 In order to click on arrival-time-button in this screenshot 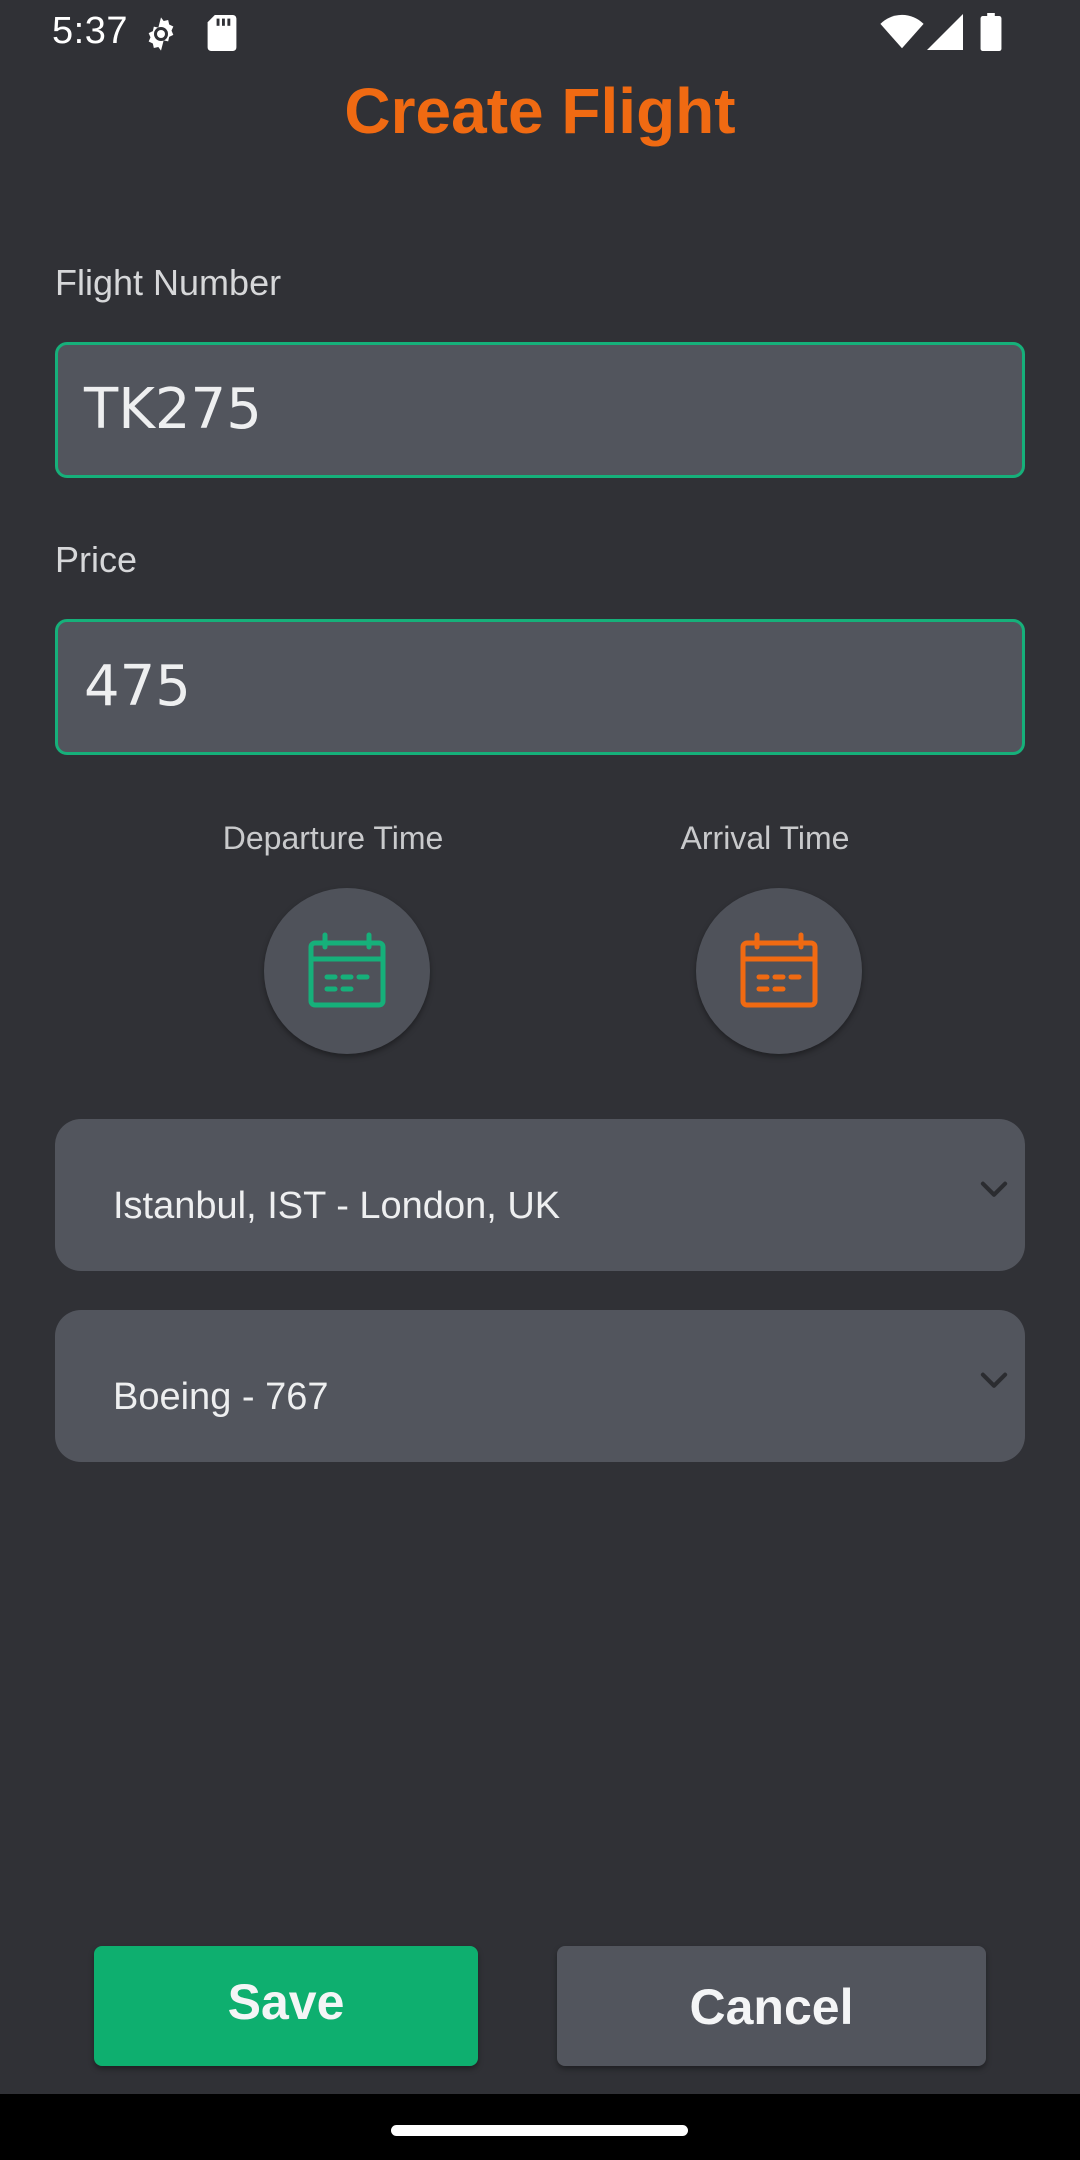, I will do `click(779, 971)`.